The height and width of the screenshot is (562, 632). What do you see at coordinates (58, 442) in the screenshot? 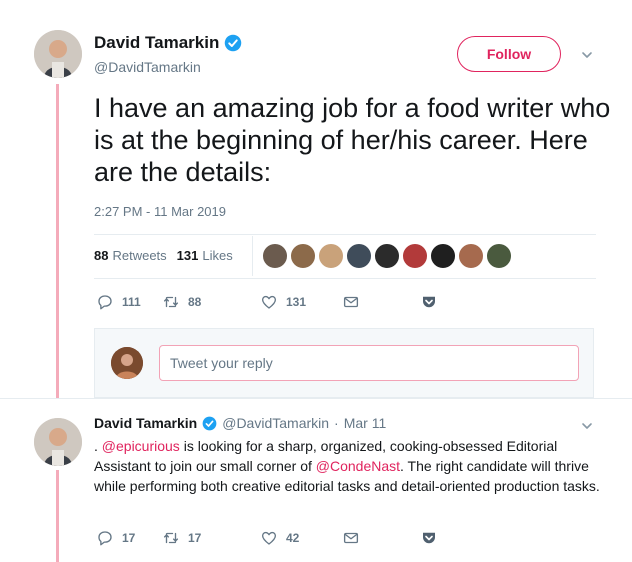
I see `reply-author-avatar` at bounding box center [58, 442].